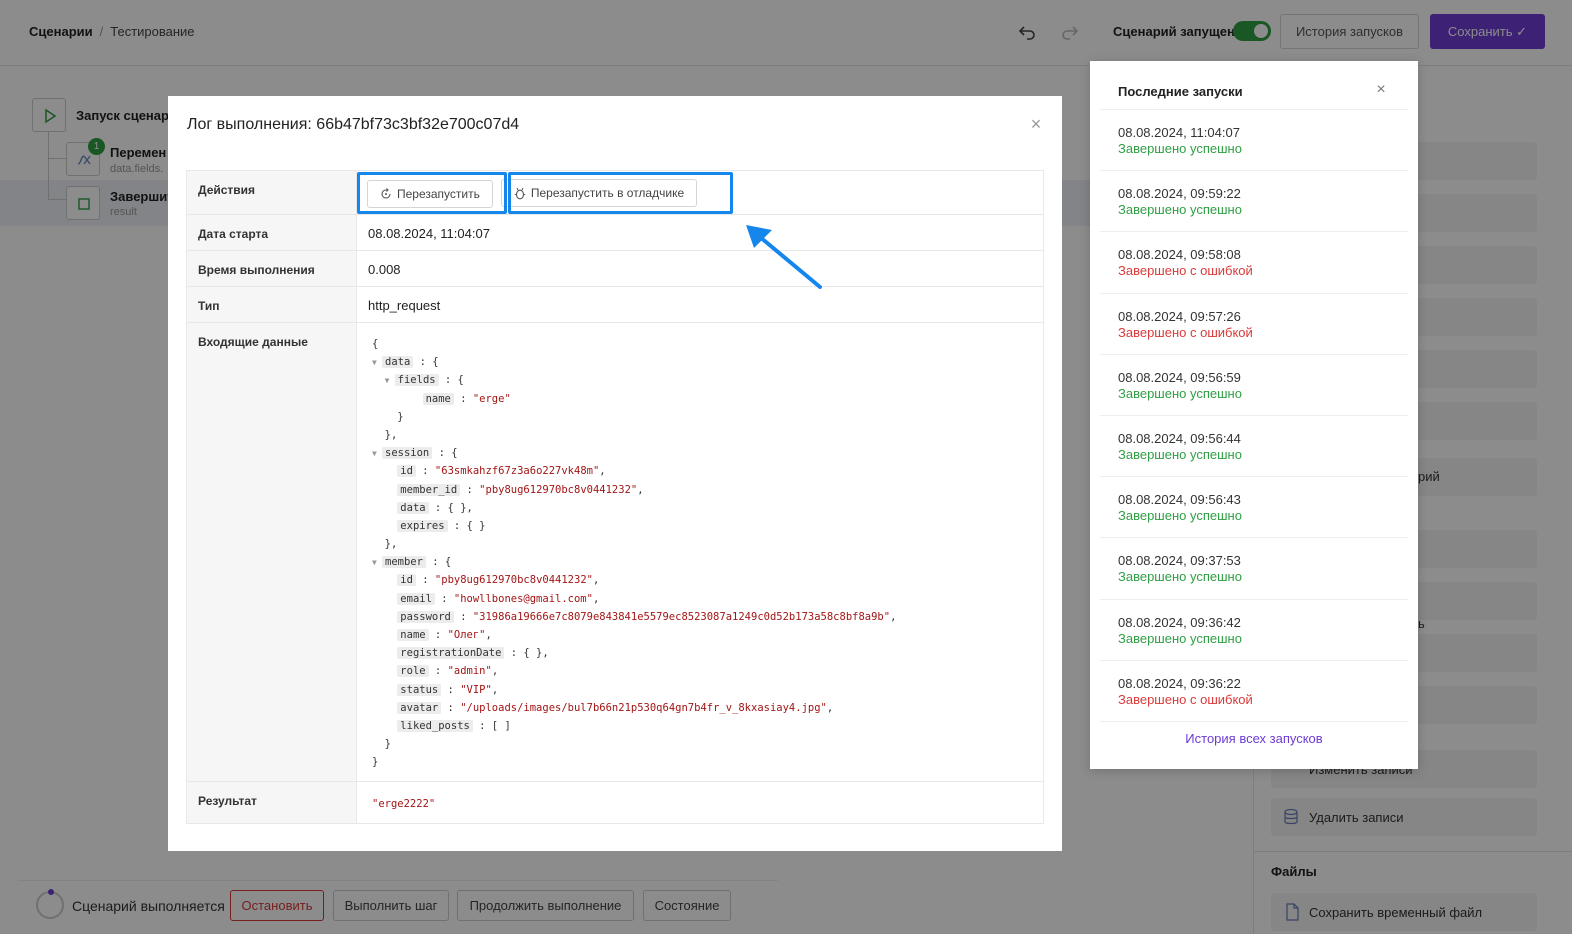 The image size is (1572, 934). What do you see at coordinates (702, 671) in the screenshot?
I see `json-line: role : "admin",` at bounding box center [702, 671].